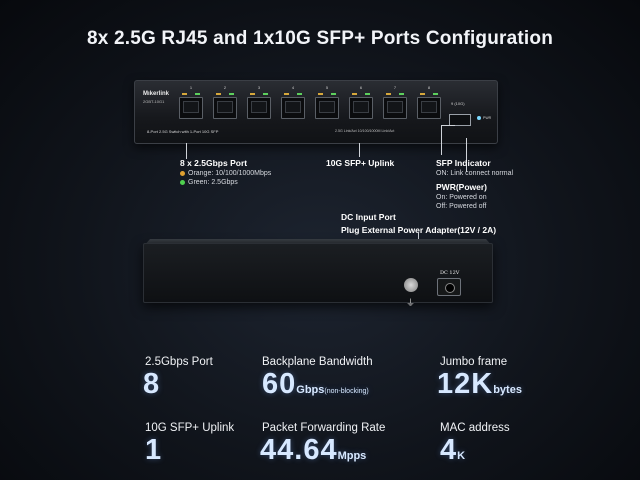 The width and height of the screenshot is (640, 480). What do you see at coordinates (214, 163) in the screenshot?
I see `port-annotation-title: 8 x 2.5Gbps Port` at bounding box center [214, 163].